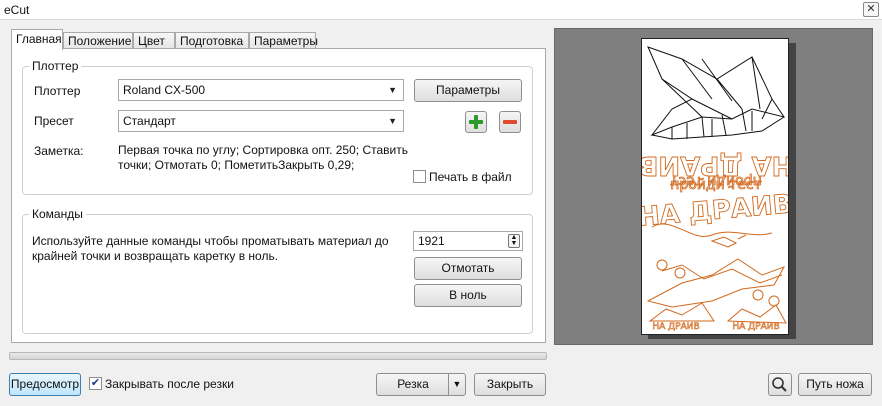 Image resolution: width=882 pixels, height=406 pixels. What do you see at coordinates (169, 384) in the screenshot?
I see `close-after-cut-label: Закрывать после резки` at bounding box center [169, 384].